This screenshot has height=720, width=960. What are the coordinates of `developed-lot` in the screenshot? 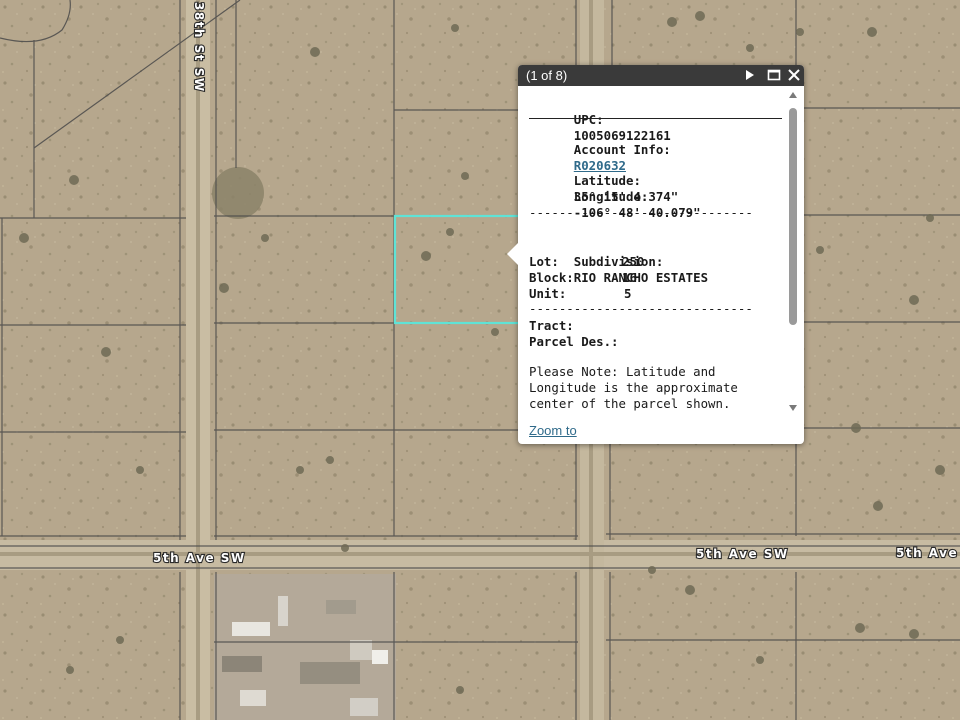 It's located at (305, 647).